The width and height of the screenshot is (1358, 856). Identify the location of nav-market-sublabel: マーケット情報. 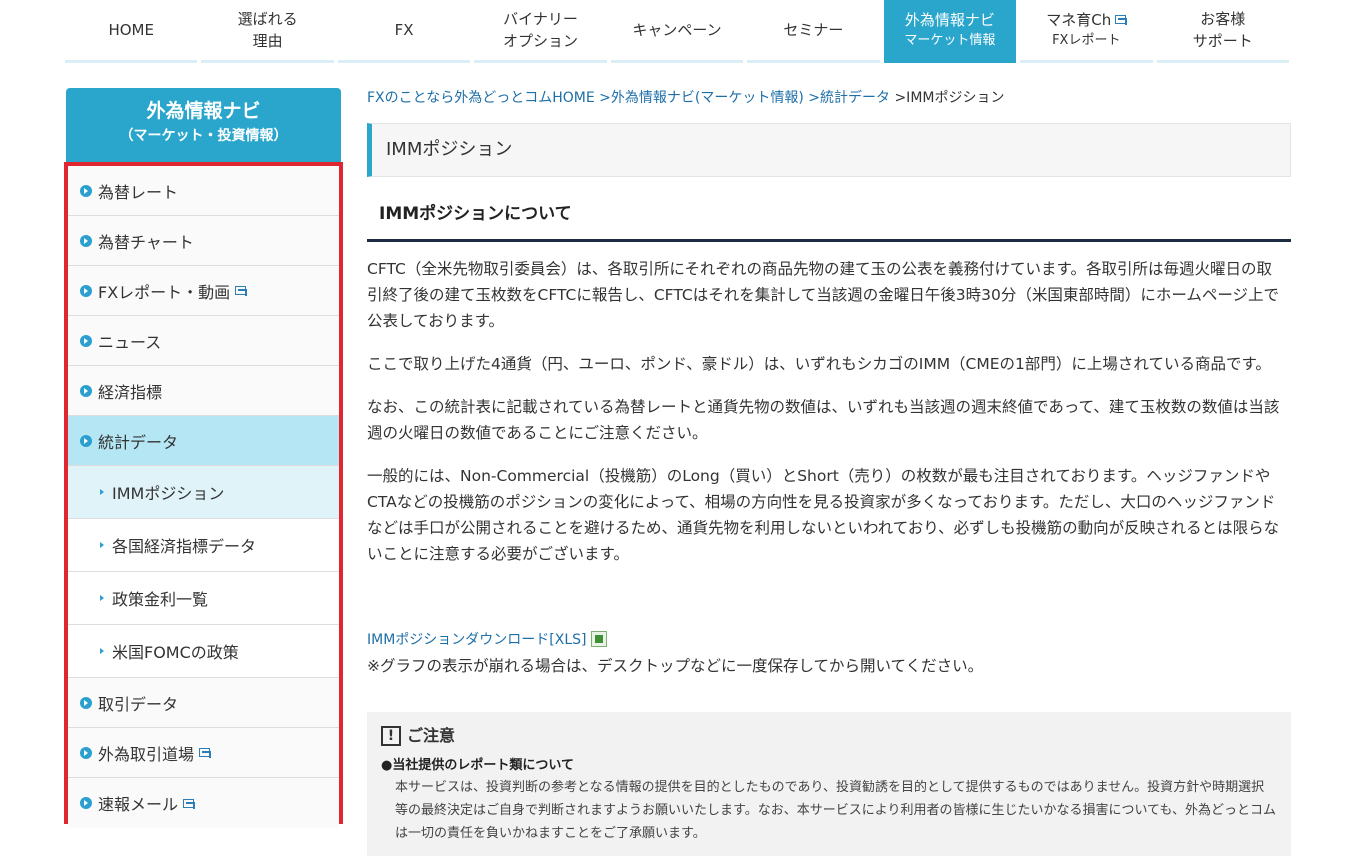
(950, 40).